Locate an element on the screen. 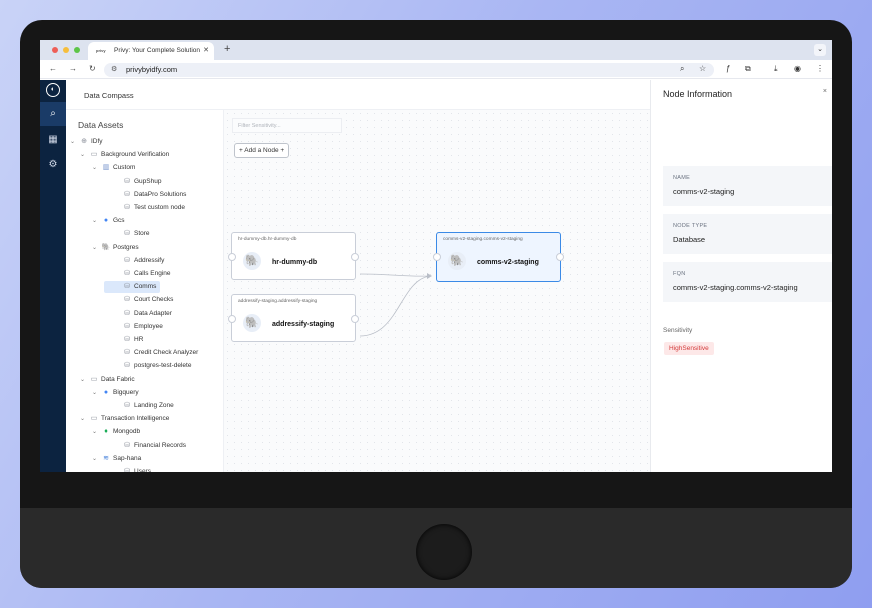 The height and width of the screenshot is (608, 872). tree-item: ⛁ Addressify is located at coordinates (134, 261).